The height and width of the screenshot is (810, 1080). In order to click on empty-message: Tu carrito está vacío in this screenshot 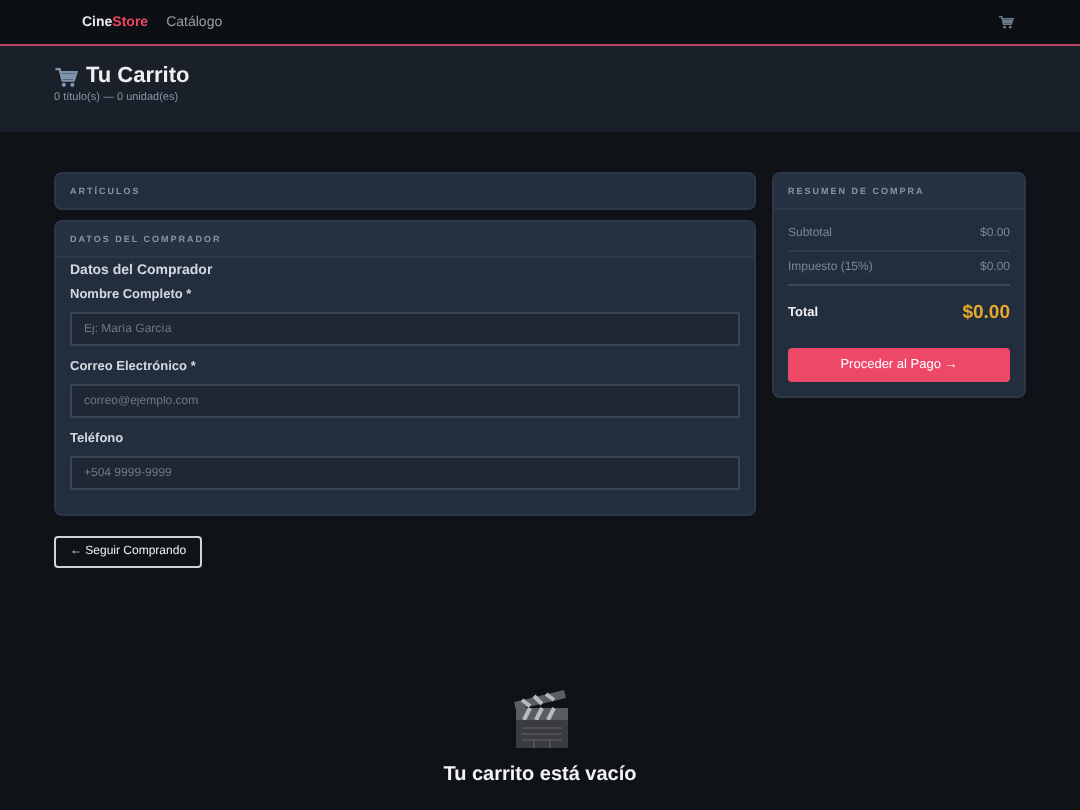, I will do `click(540, 775)`.